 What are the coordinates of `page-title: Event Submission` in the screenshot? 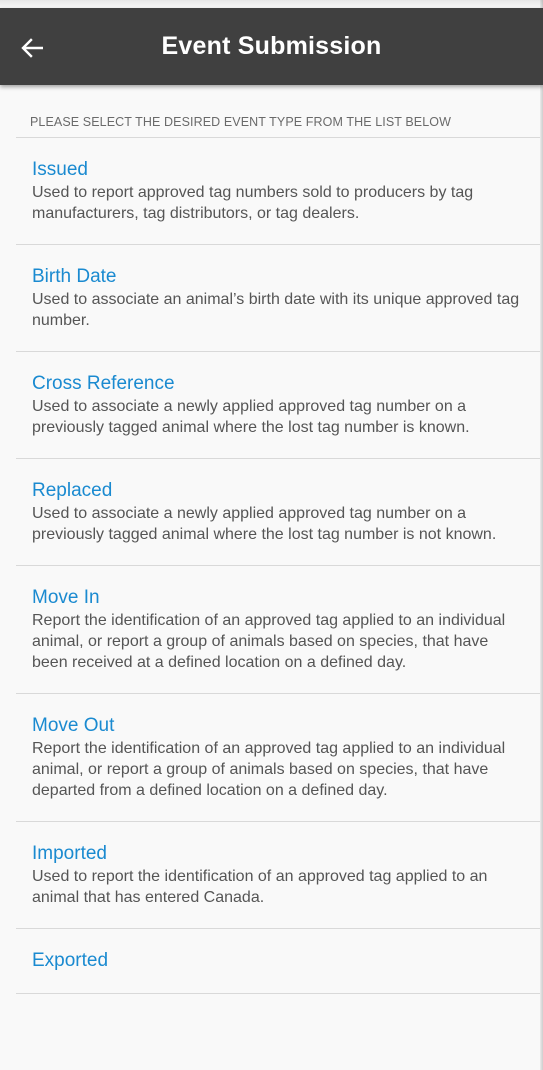 It's located at (271, 46).